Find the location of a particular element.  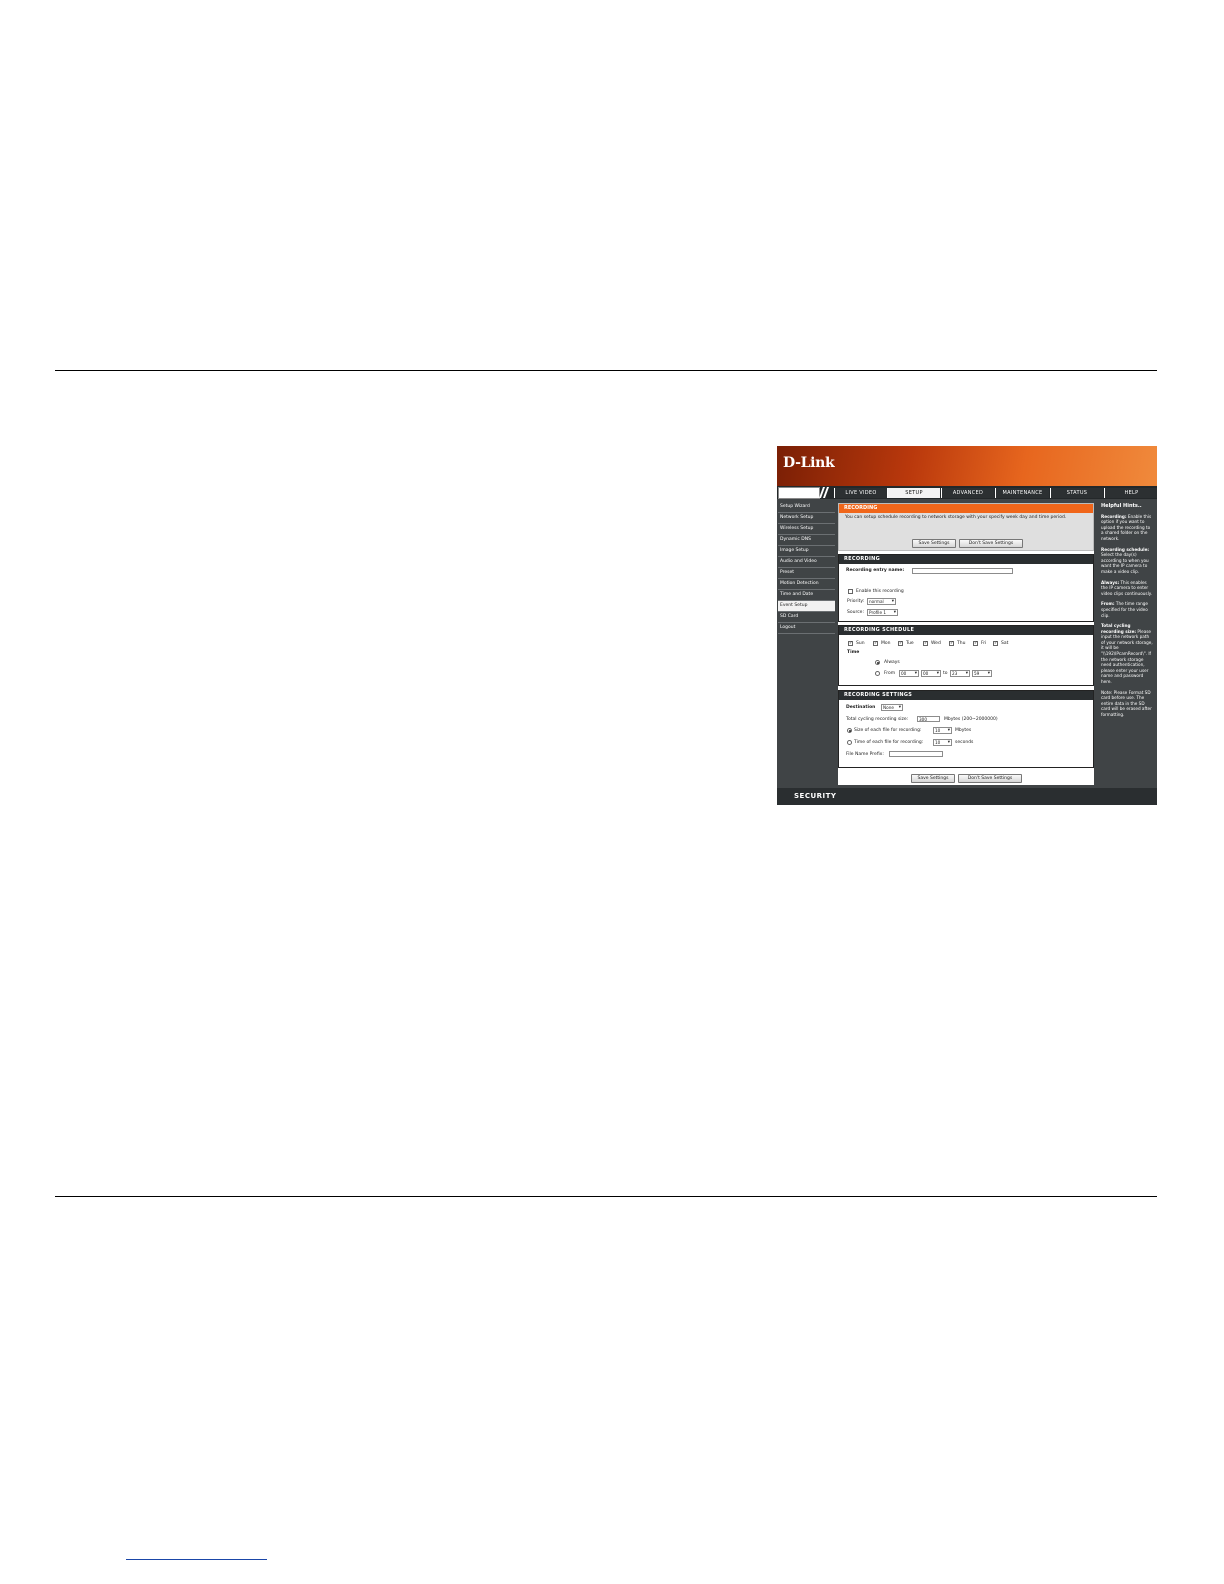

time-each-file-label: Time of each file for recording: is located at coordinates (889, 742).